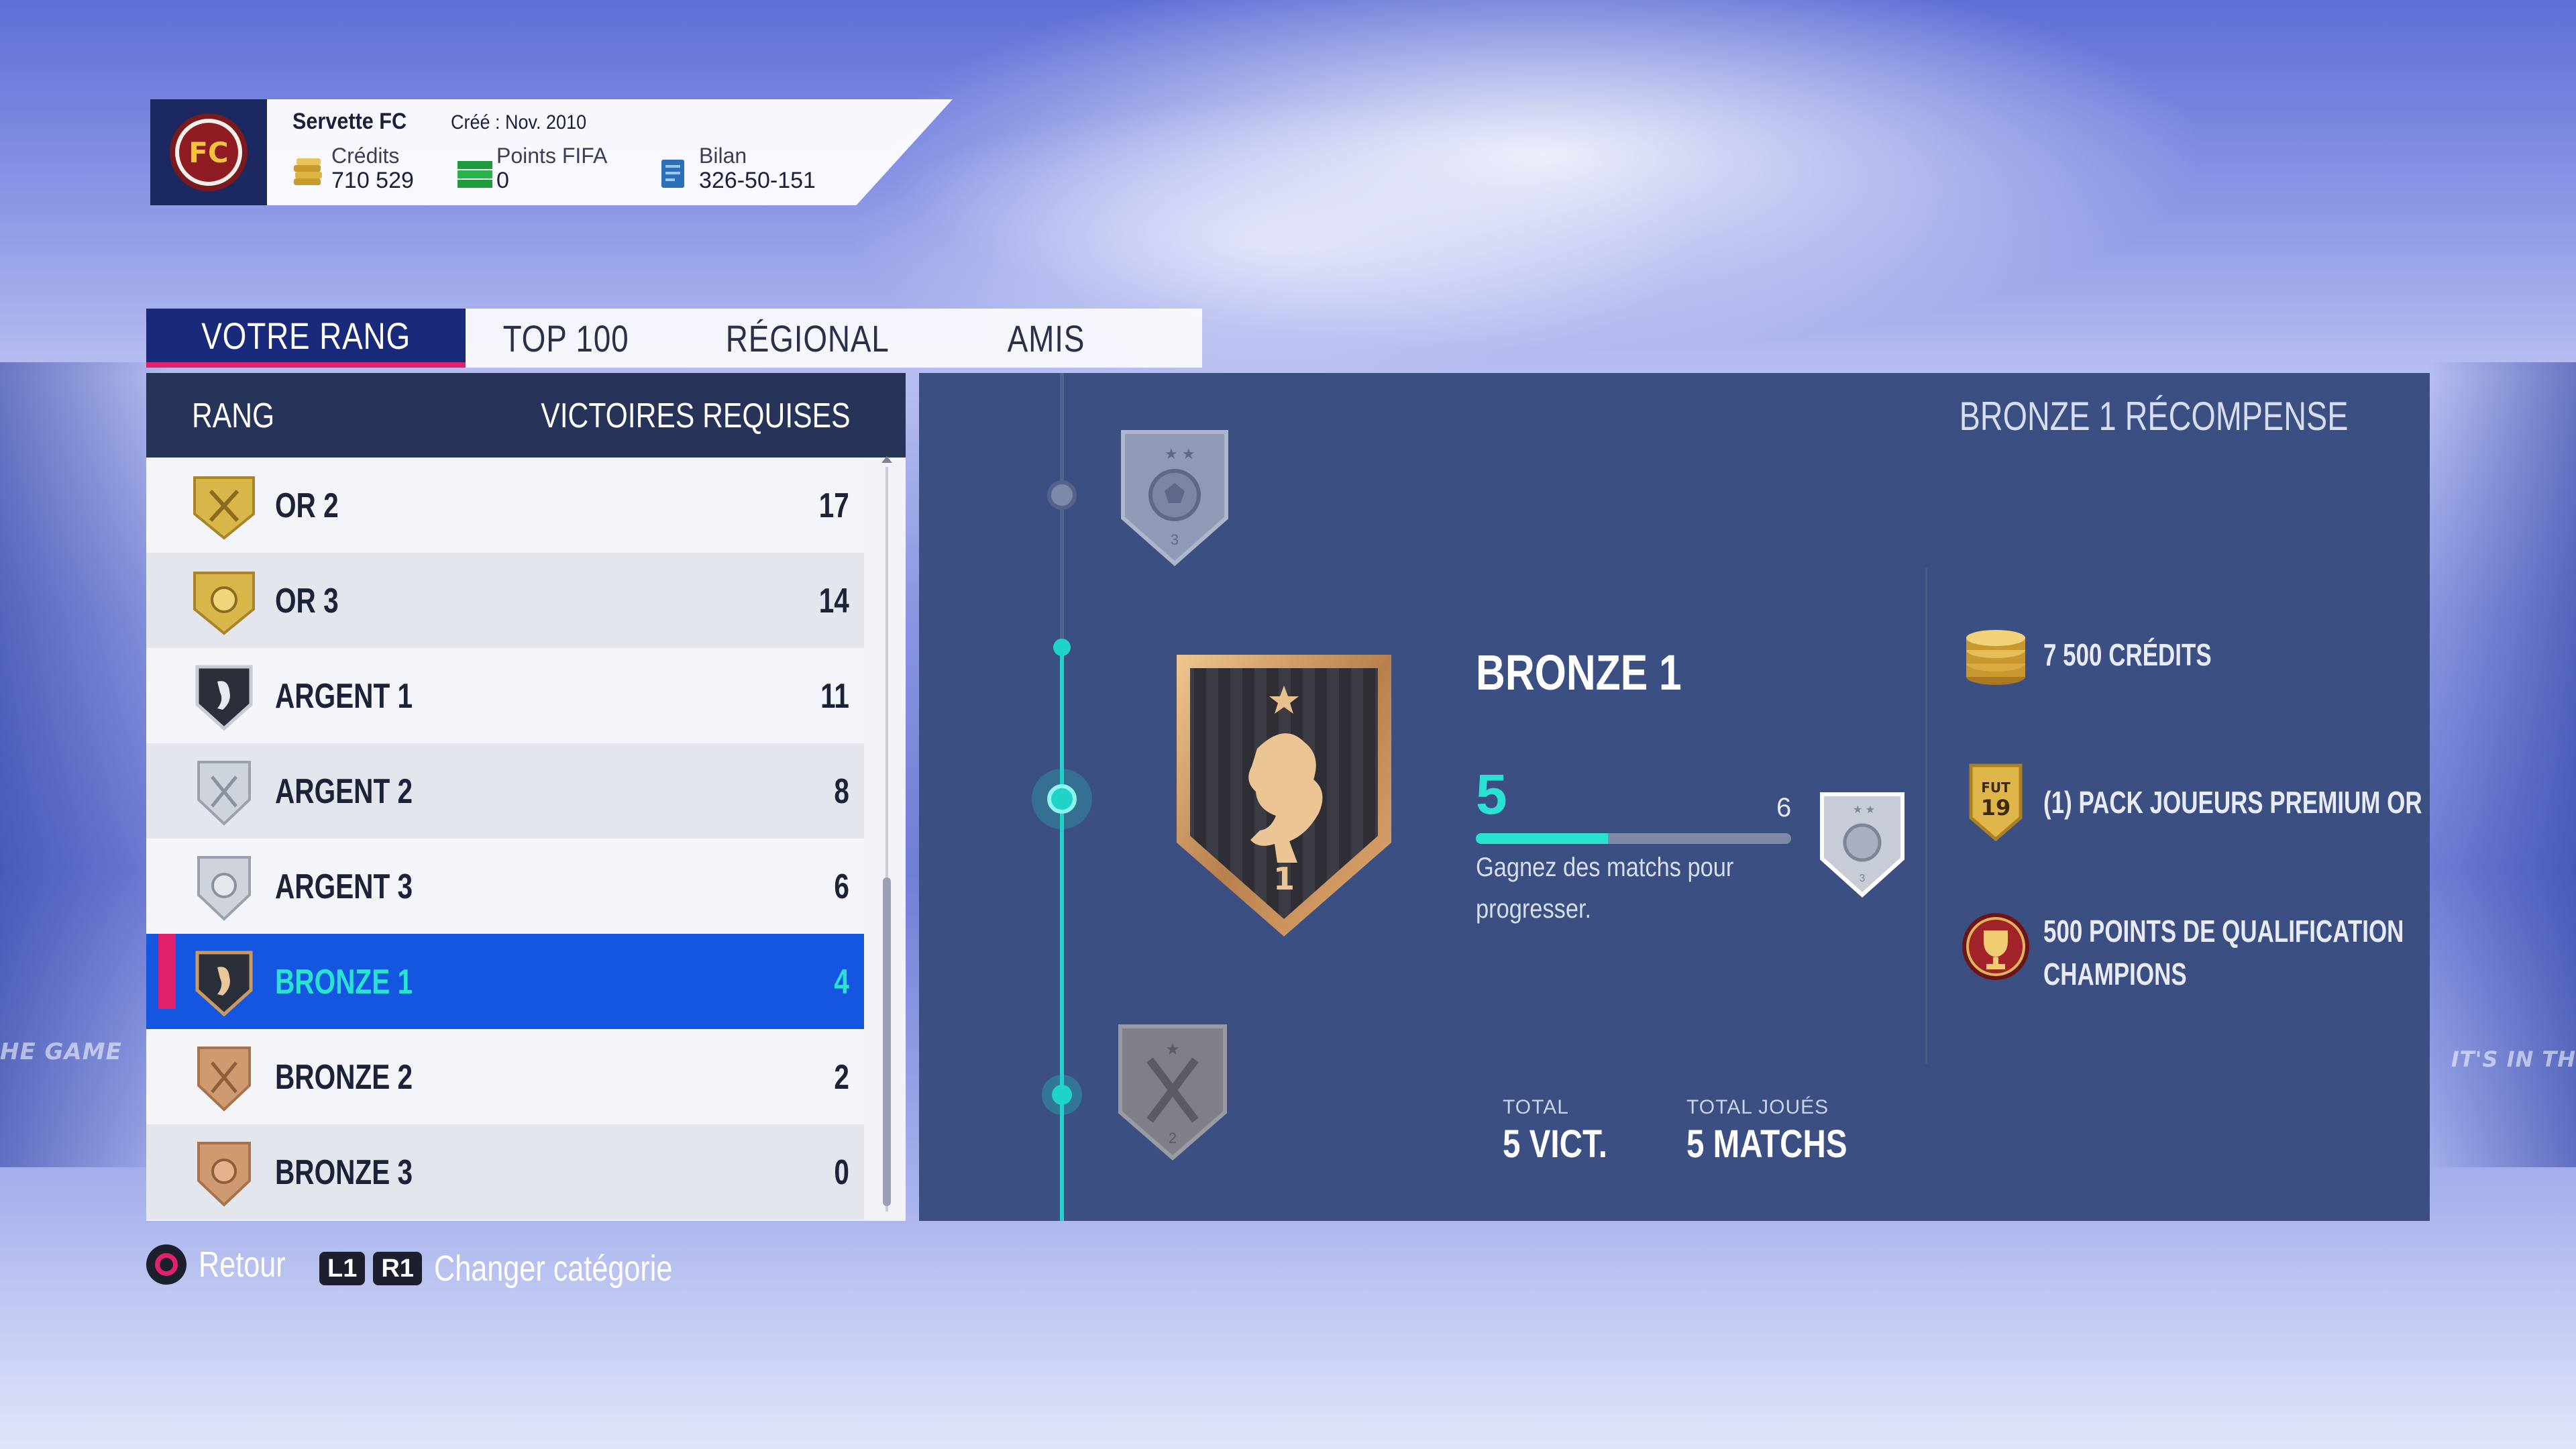 The width and height of the screenshot is (2576, 1449). Describe the element at coordinates (2513, 1059) in the screenshot. I see `background-banner-text-right: IT'S IN TH` at that location.